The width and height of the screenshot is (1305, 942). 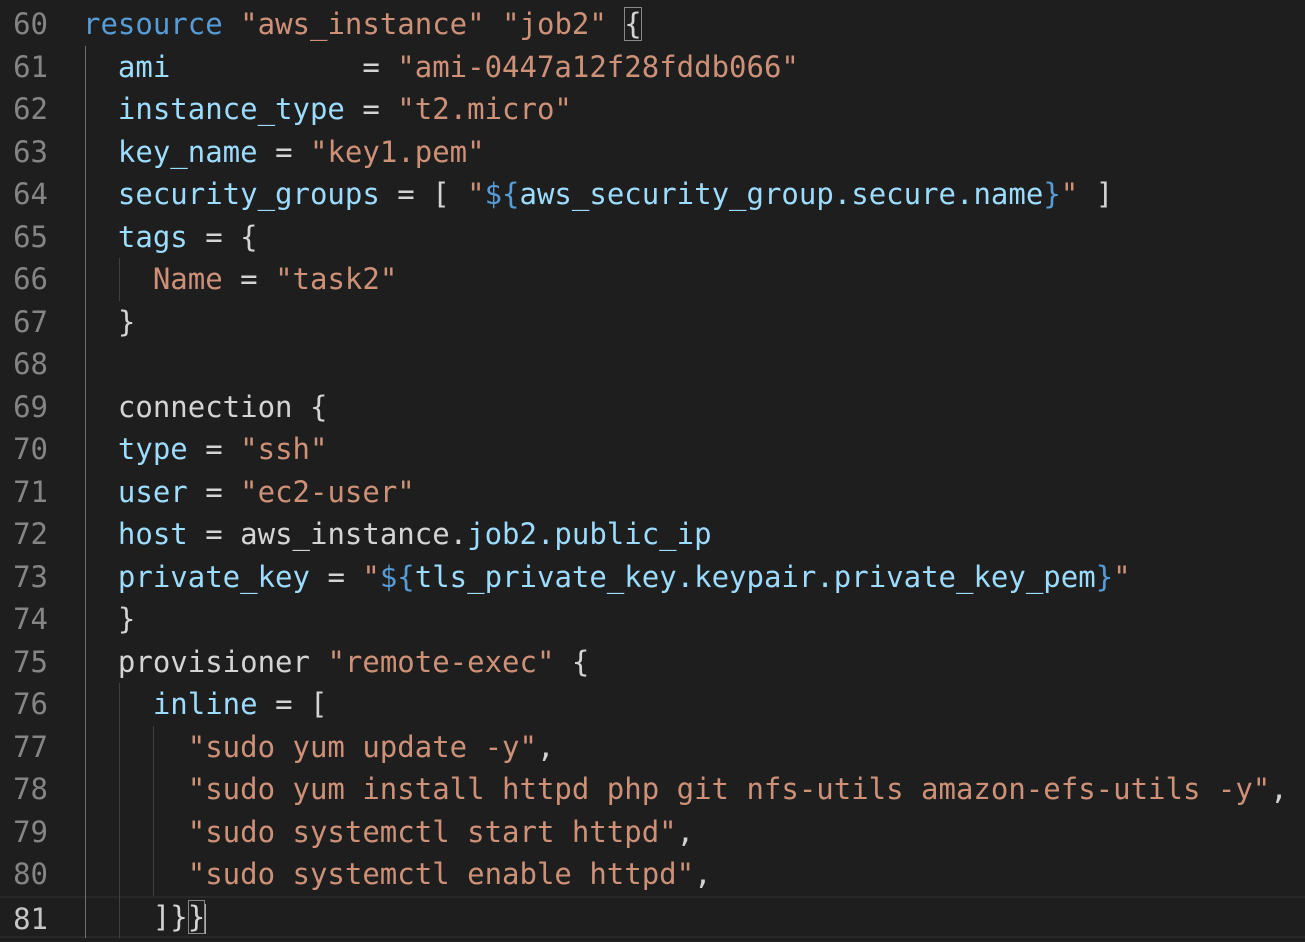 I want to click on line-number: 69, so click(x=30, y=406).